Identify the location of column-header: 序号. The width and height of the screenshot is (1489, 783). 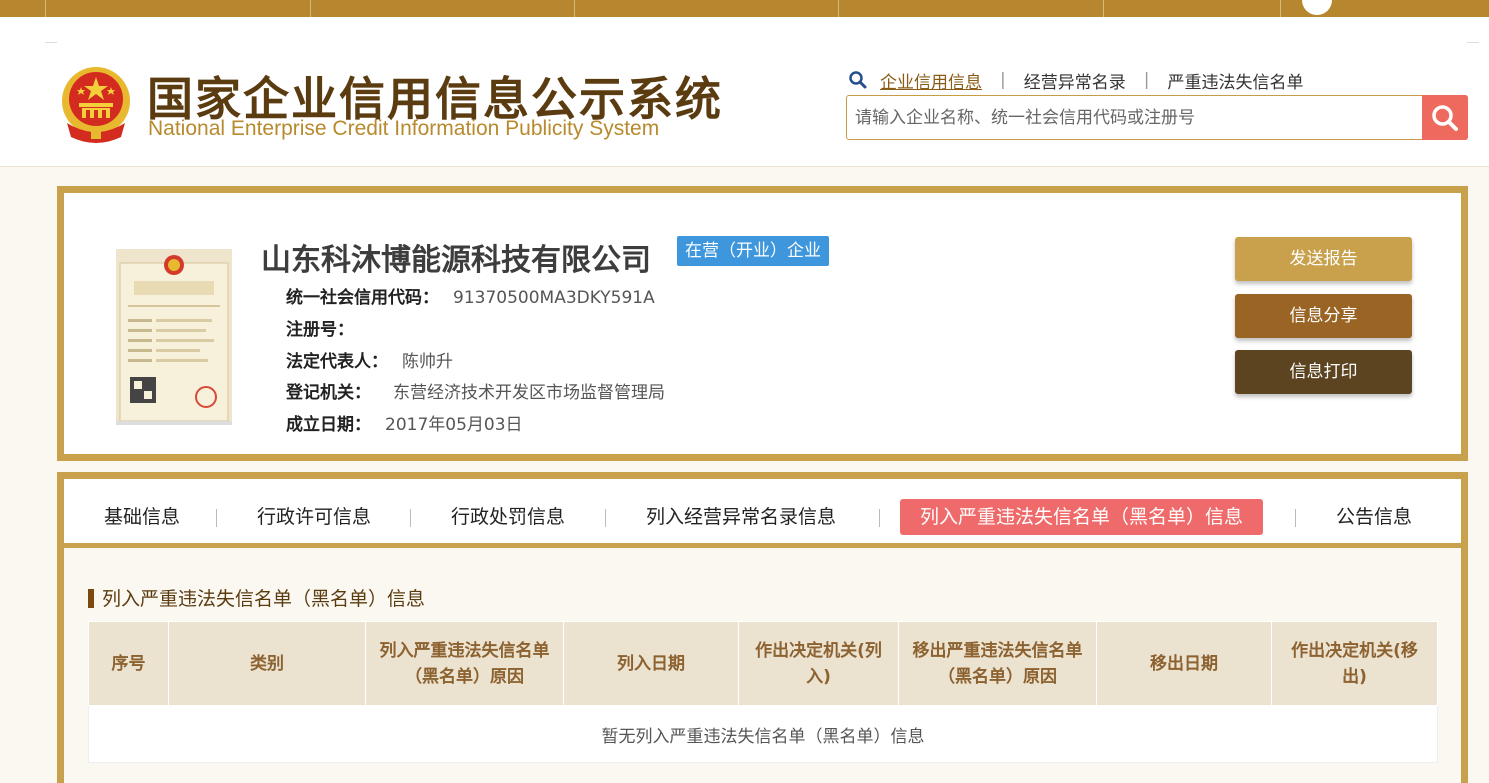
(128, 663).